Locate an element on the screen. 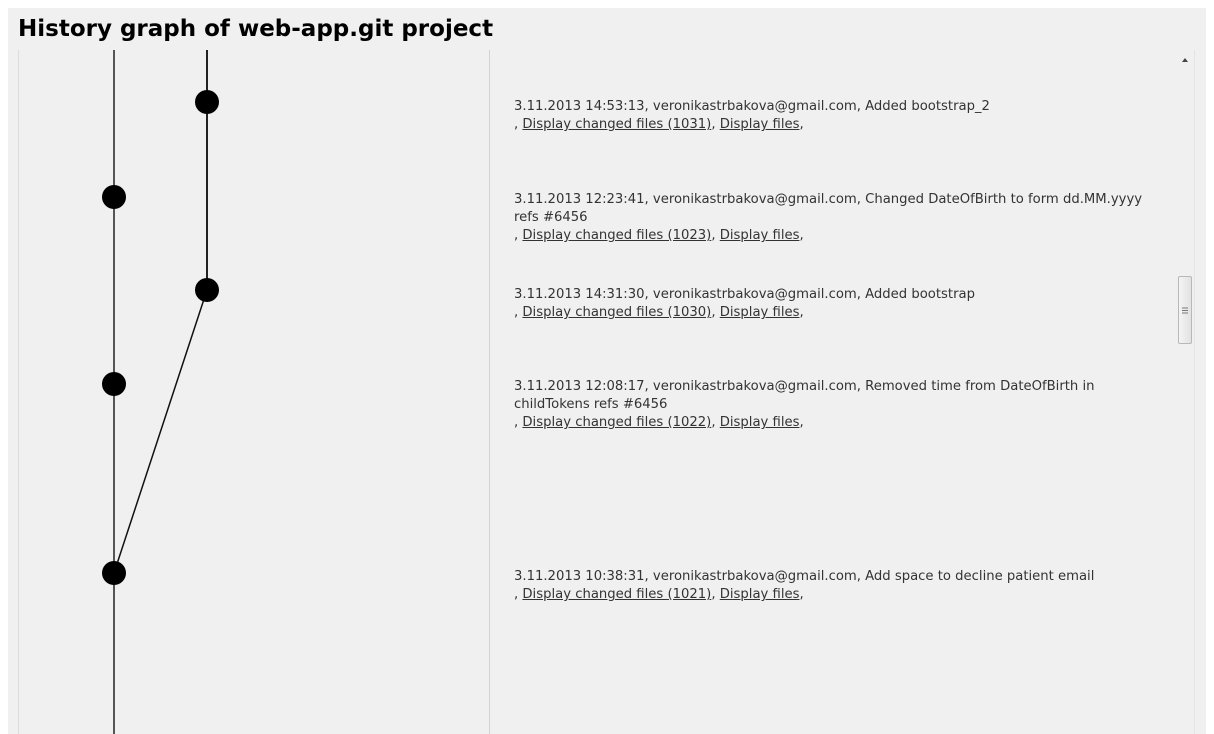  display-changed-files-link: Display changed files (1030) is located at coordinates (616, 312).